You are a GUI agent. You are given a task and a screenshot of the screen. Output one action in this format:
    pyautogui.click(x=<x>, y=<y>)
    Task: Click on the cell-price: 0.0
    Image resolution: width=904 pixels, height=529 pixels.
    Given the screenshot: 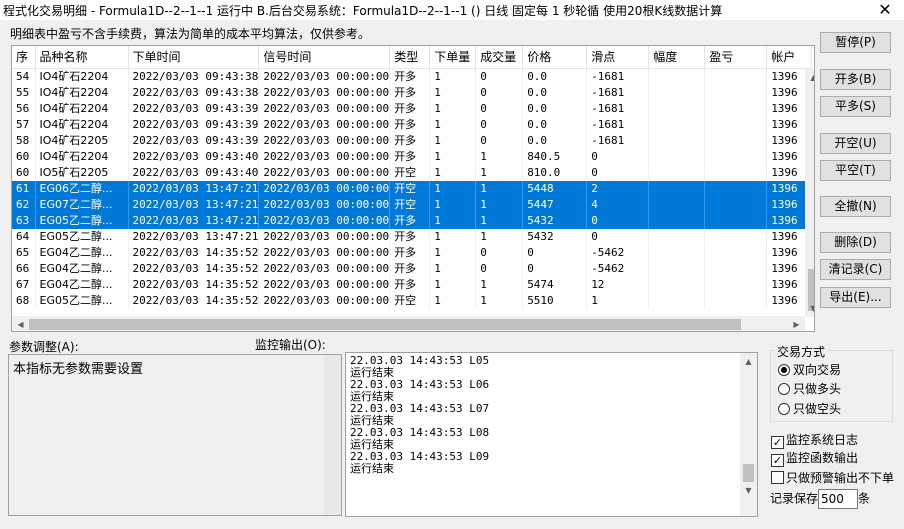 What is the action you would take?
    pyautogui.click(x=555, y=76)
    